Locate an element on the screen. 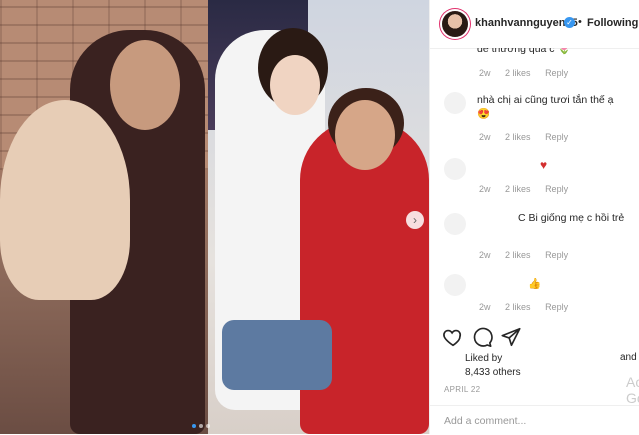 This screenshot has height=435, width=639. comment-text: C Bi giống mẹ c hồi trẻ is located at coordinates (571, 218).